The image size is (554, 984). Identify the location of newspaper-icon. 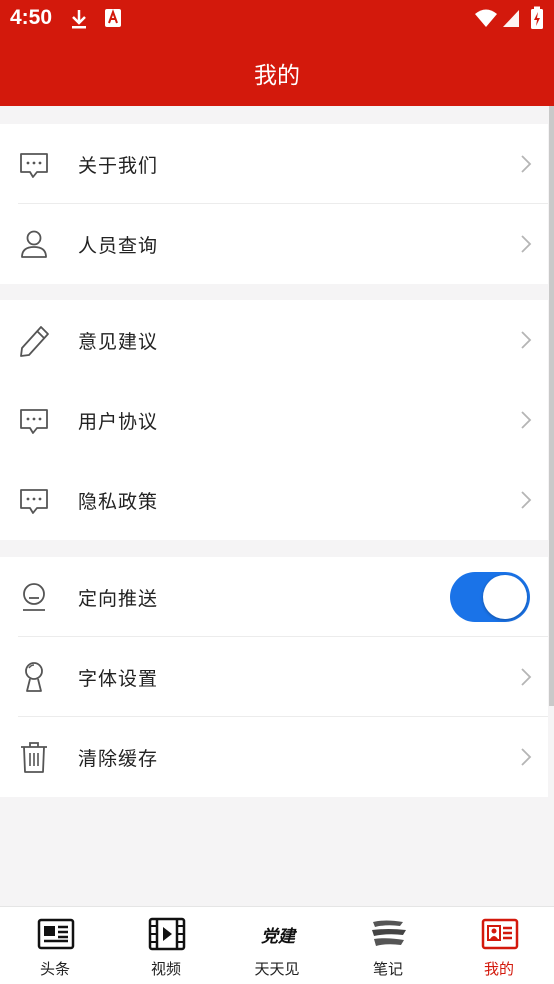
(56, 934).